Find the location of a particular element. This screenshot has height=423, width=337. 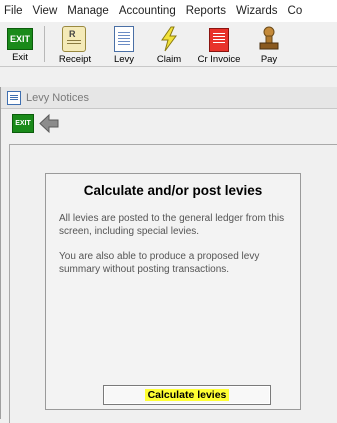

receipt-icon is located at coordinates (75, 39).